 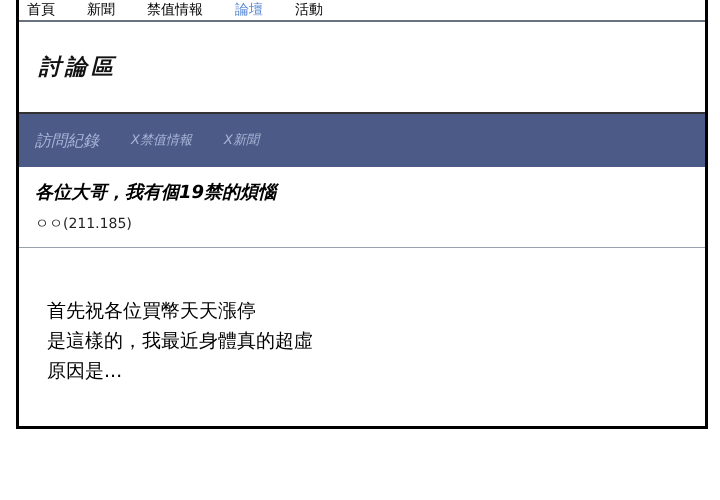 What do you see at coordinates (78, 68) in the screenshot?
I see `section-title: 討論區` at bounding box center [78, 68].